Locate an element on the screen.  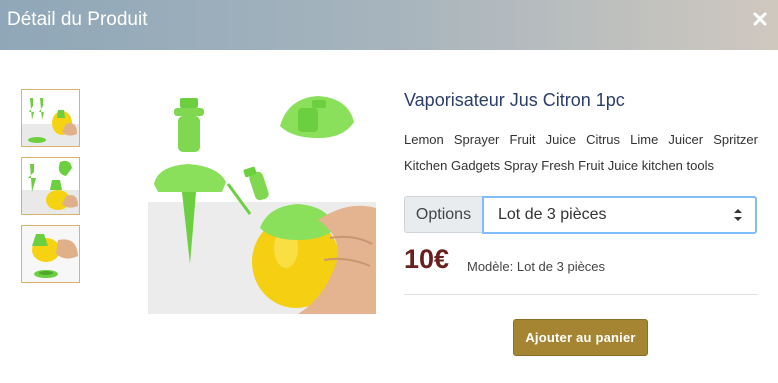
options-select: Lot de 3 pièces is located at coordinates (619, 215).